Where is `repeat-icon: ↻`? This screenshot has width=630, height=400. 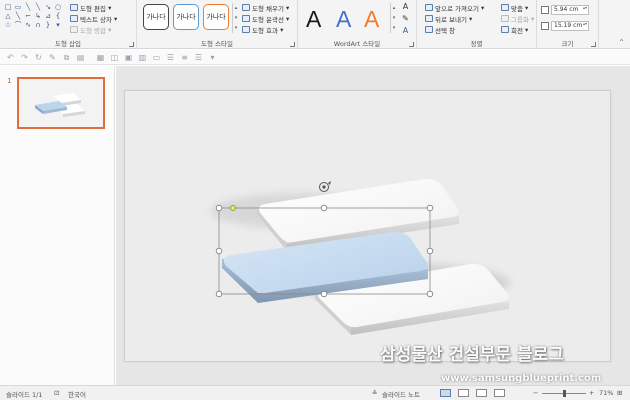 repeat-icon: ↻ is located at coordinates (38, 57).